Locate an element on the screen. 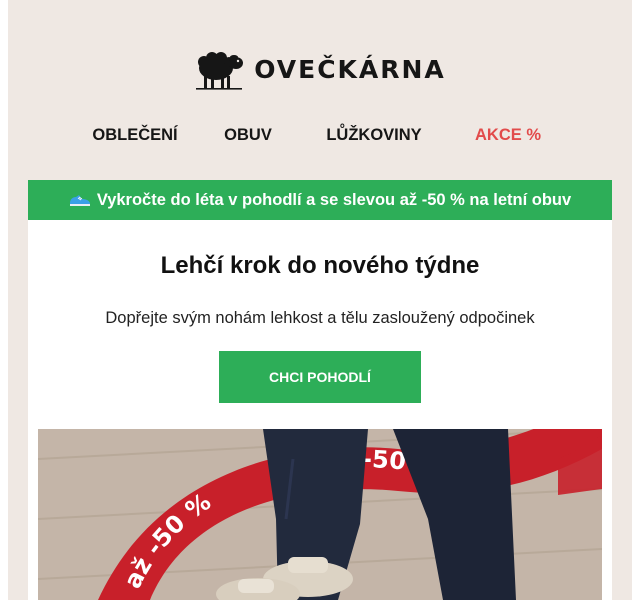 The width and height of the screenshot is (640, 600). brand-name: OVEČKÁRNA is located at coordinates (350, 69).